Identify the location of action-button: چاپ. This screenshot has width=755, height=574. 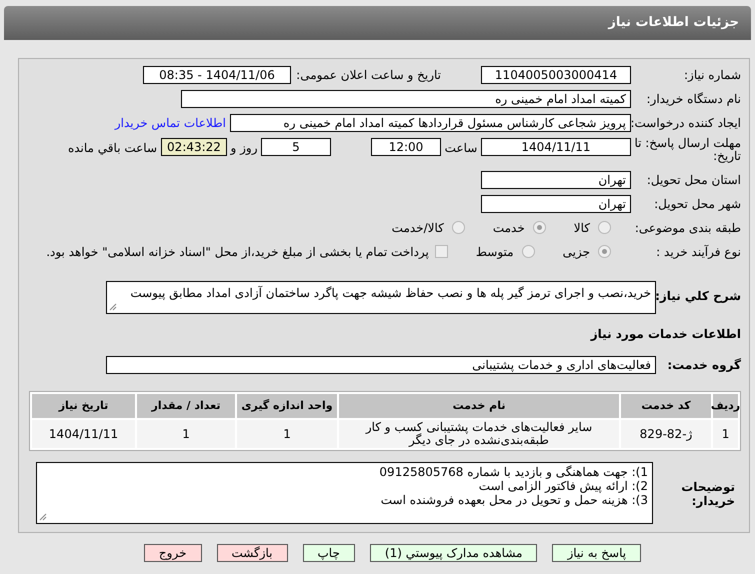
(328, 553).